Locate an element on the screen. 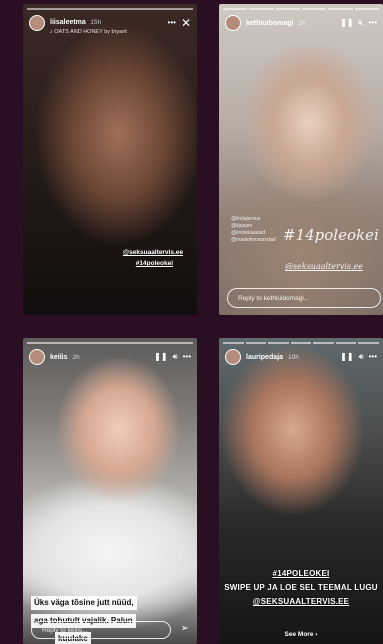 Image resolution: width=383 pixels, height=644 pixels. mention-3: @kristelaaslaid is located at coordinates (253, 233).